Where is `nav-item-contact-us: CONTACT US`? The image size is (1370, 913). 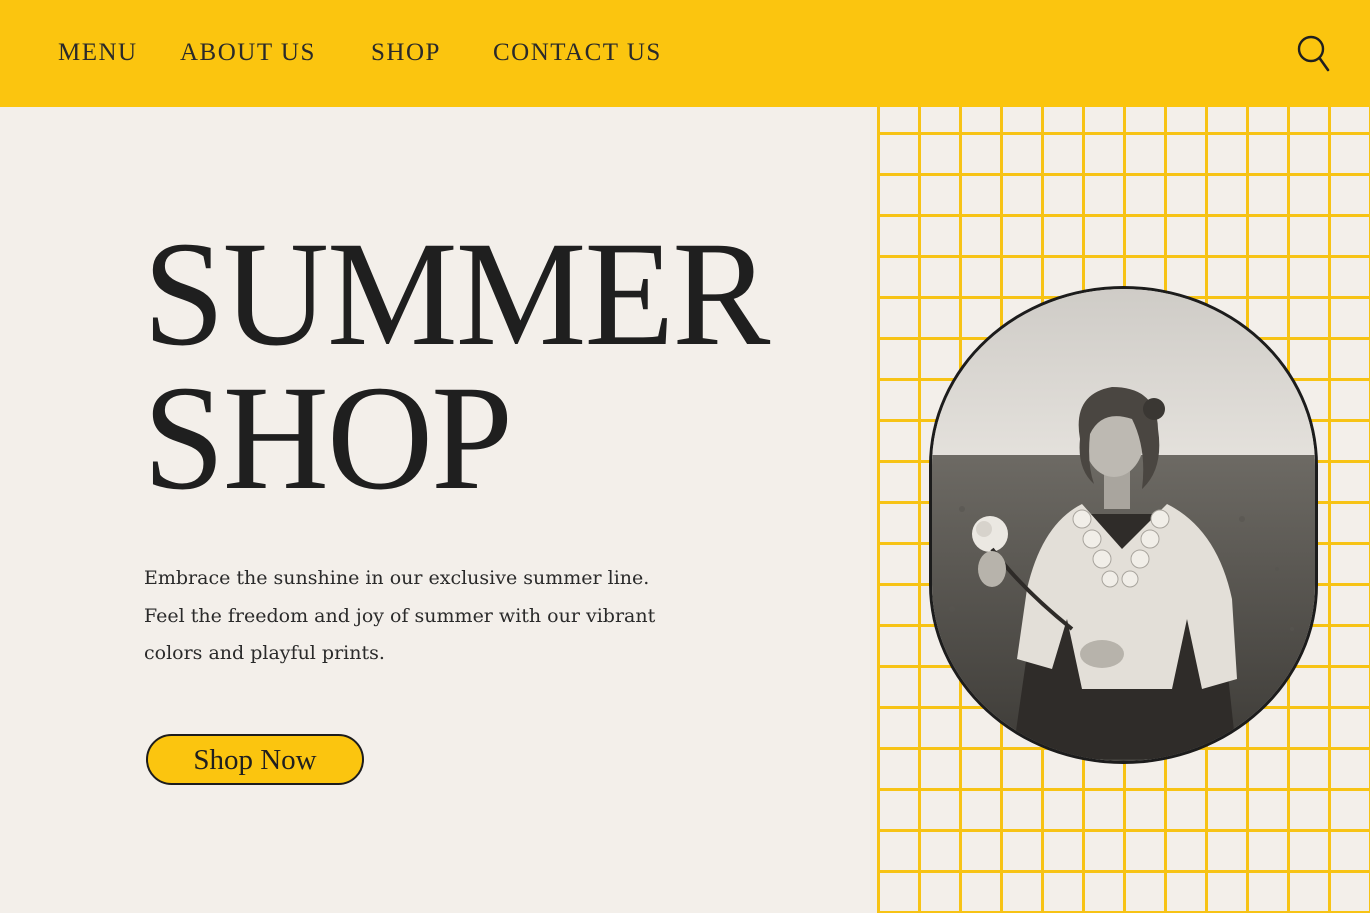 nav-item-contact-us: CONTACT US is located at coordinates (577, 53).